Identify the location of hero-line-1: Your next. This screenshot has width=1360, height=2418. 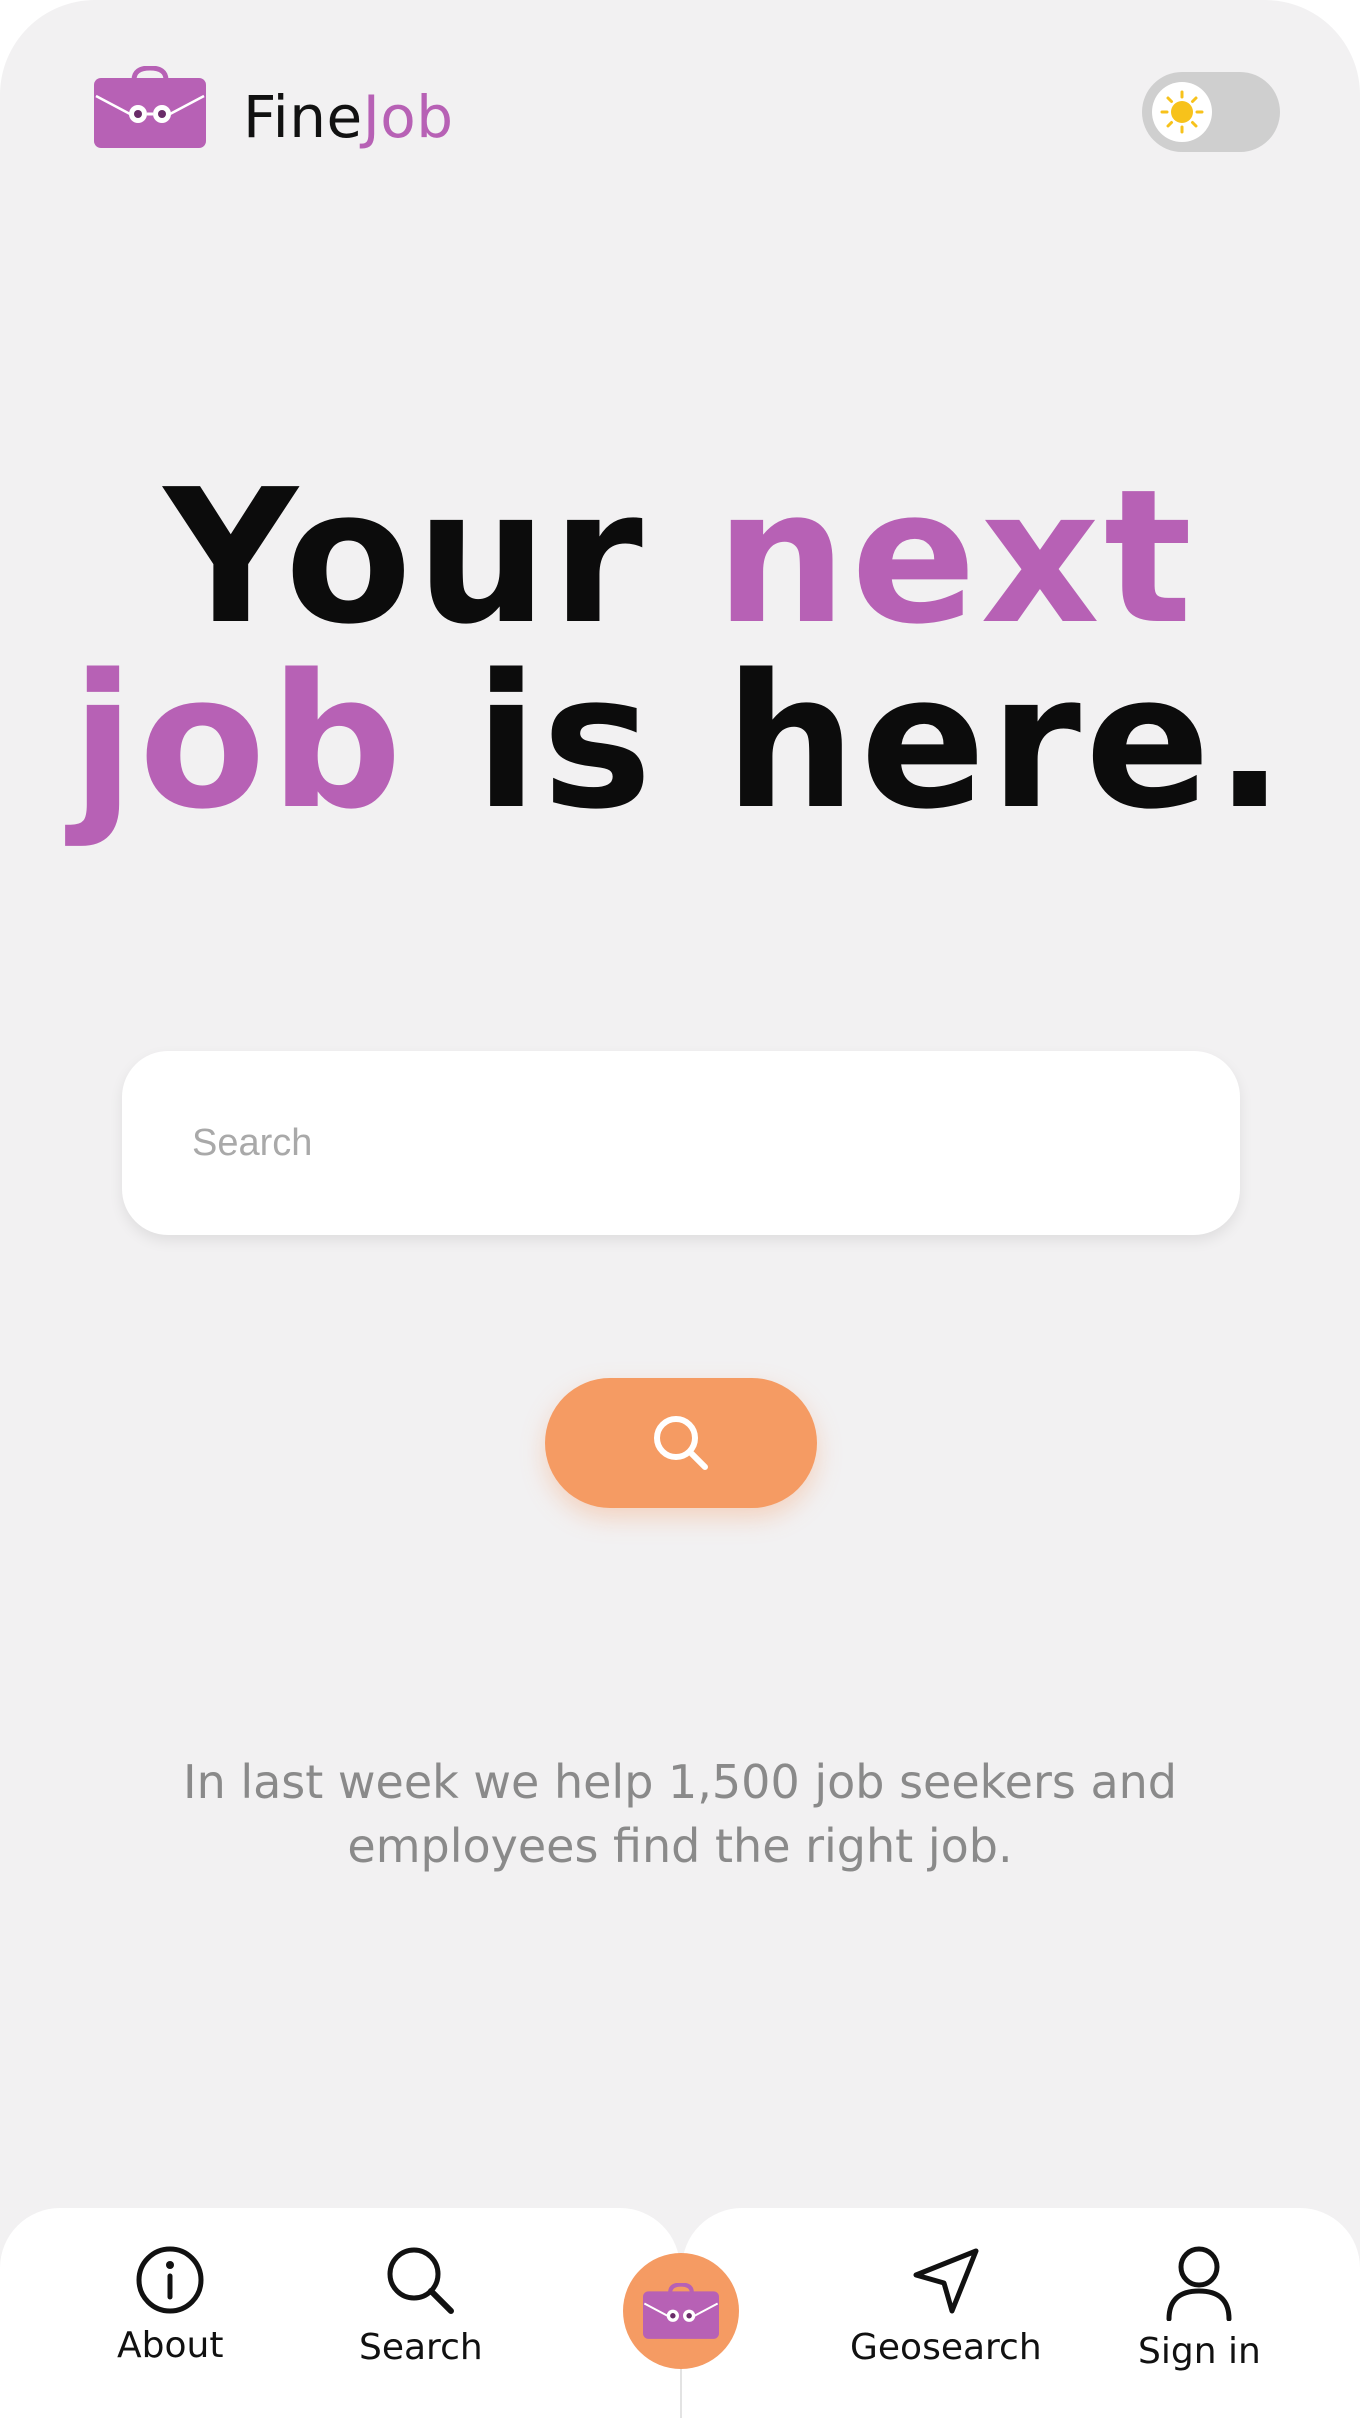
(680, 557).